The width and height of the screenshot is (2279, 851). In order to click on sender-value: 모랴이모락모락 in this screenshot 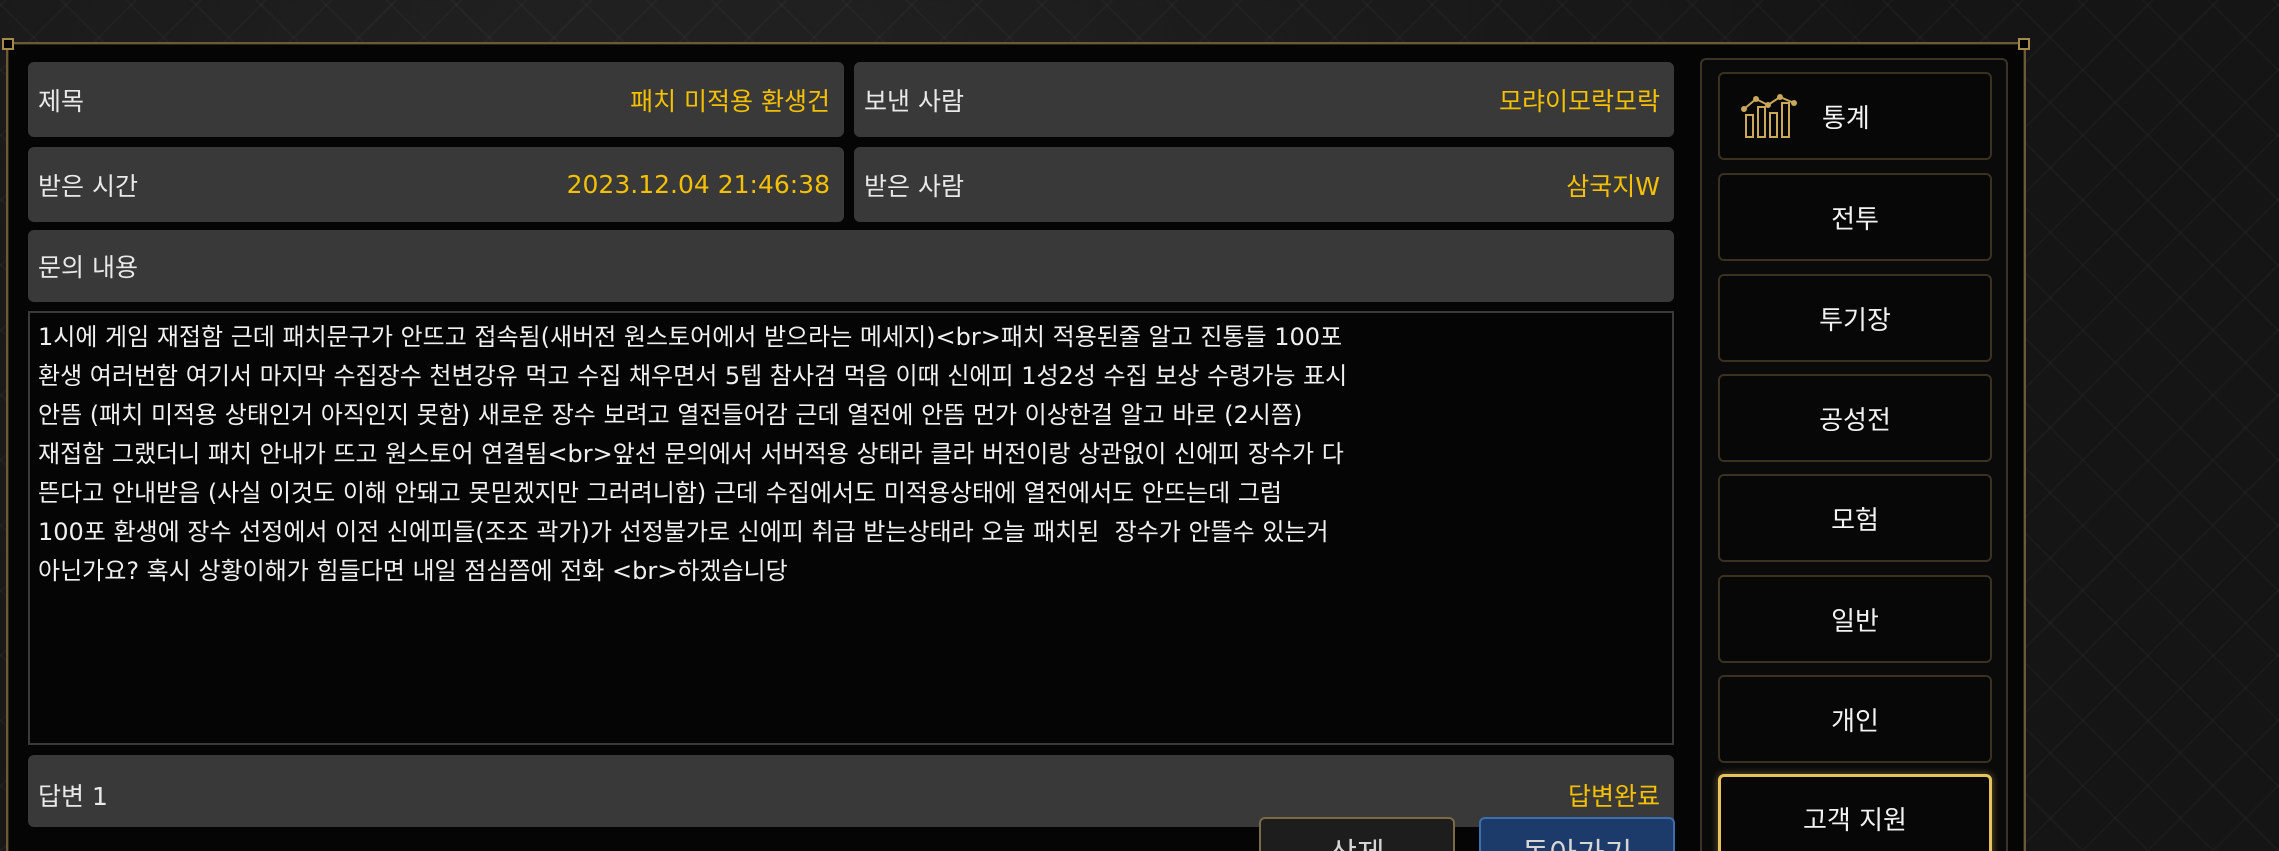, I will do `click(1579, 101)`.